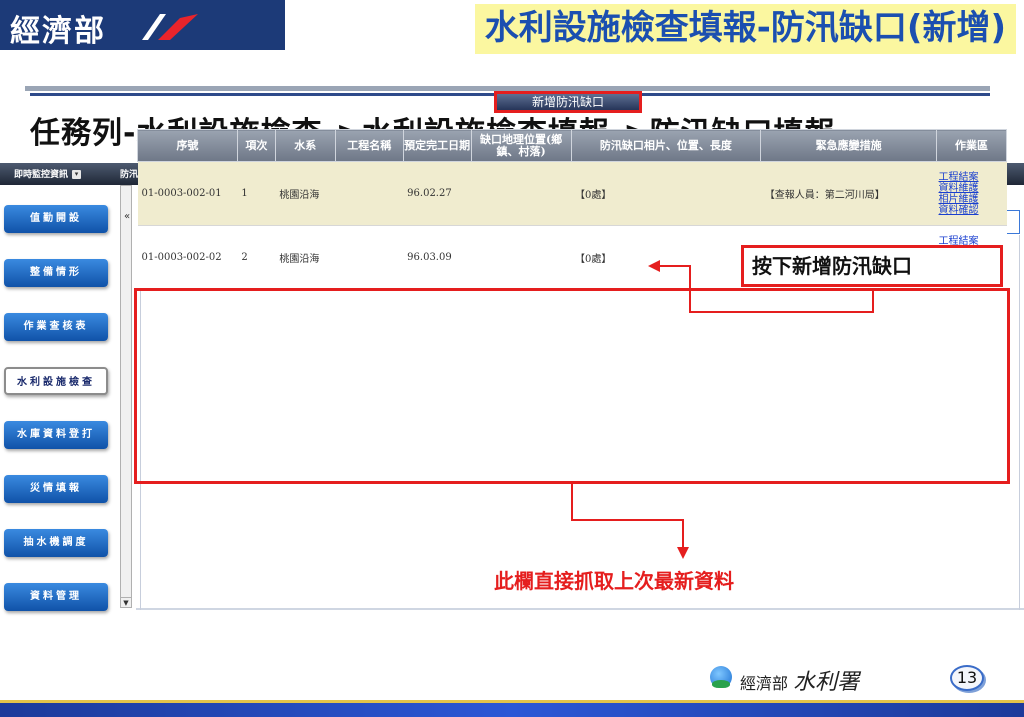 This screenshot has height=717, width=1024. I want to click on logo-text: 經濟部, so click(58, 31).